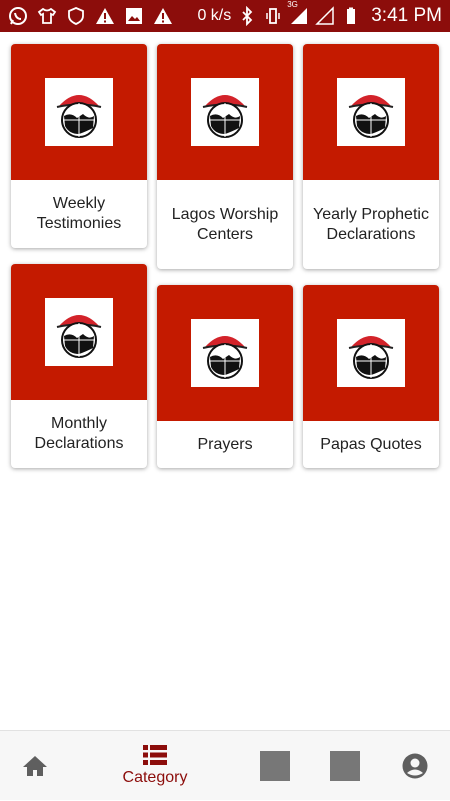 This screenshot has width=450, height=801. Describe the element at coordinates (292, 4) in the screenshot. I see `network-type: 3G` at that location.